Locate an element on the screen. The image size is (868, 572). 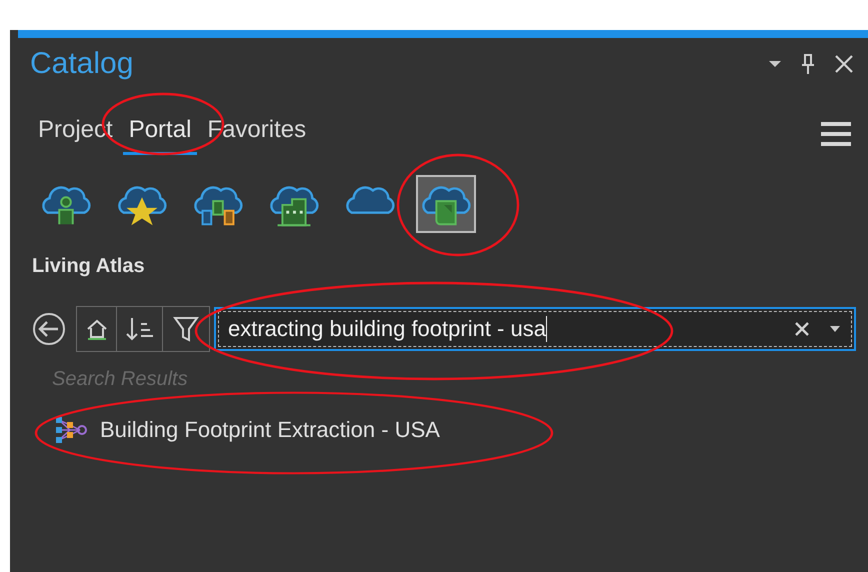
search-field: extracting building footprint - usa is located at coordinates (535, 329).